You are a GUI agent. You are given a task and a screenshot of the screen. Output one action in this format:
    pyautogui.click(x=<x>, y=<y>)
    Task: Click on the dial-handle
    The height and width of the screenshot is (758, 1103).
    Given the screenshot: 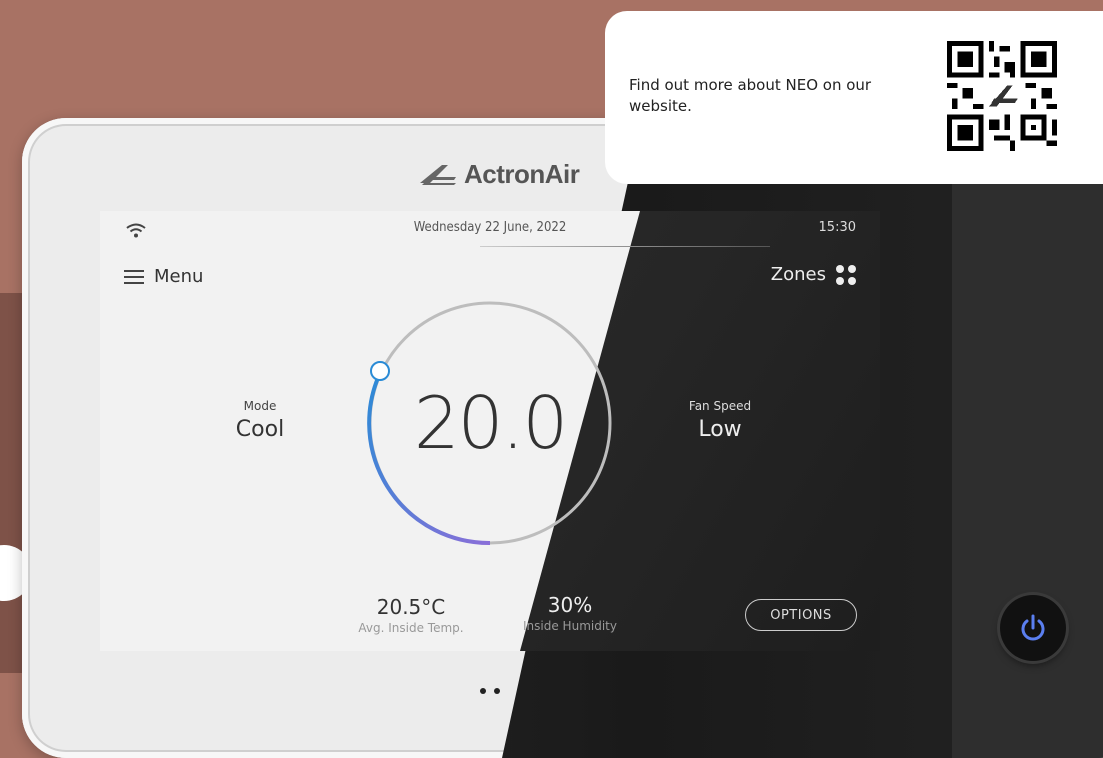 What is the action you would take?
    pyautogui.click(x=380, y=371)
    